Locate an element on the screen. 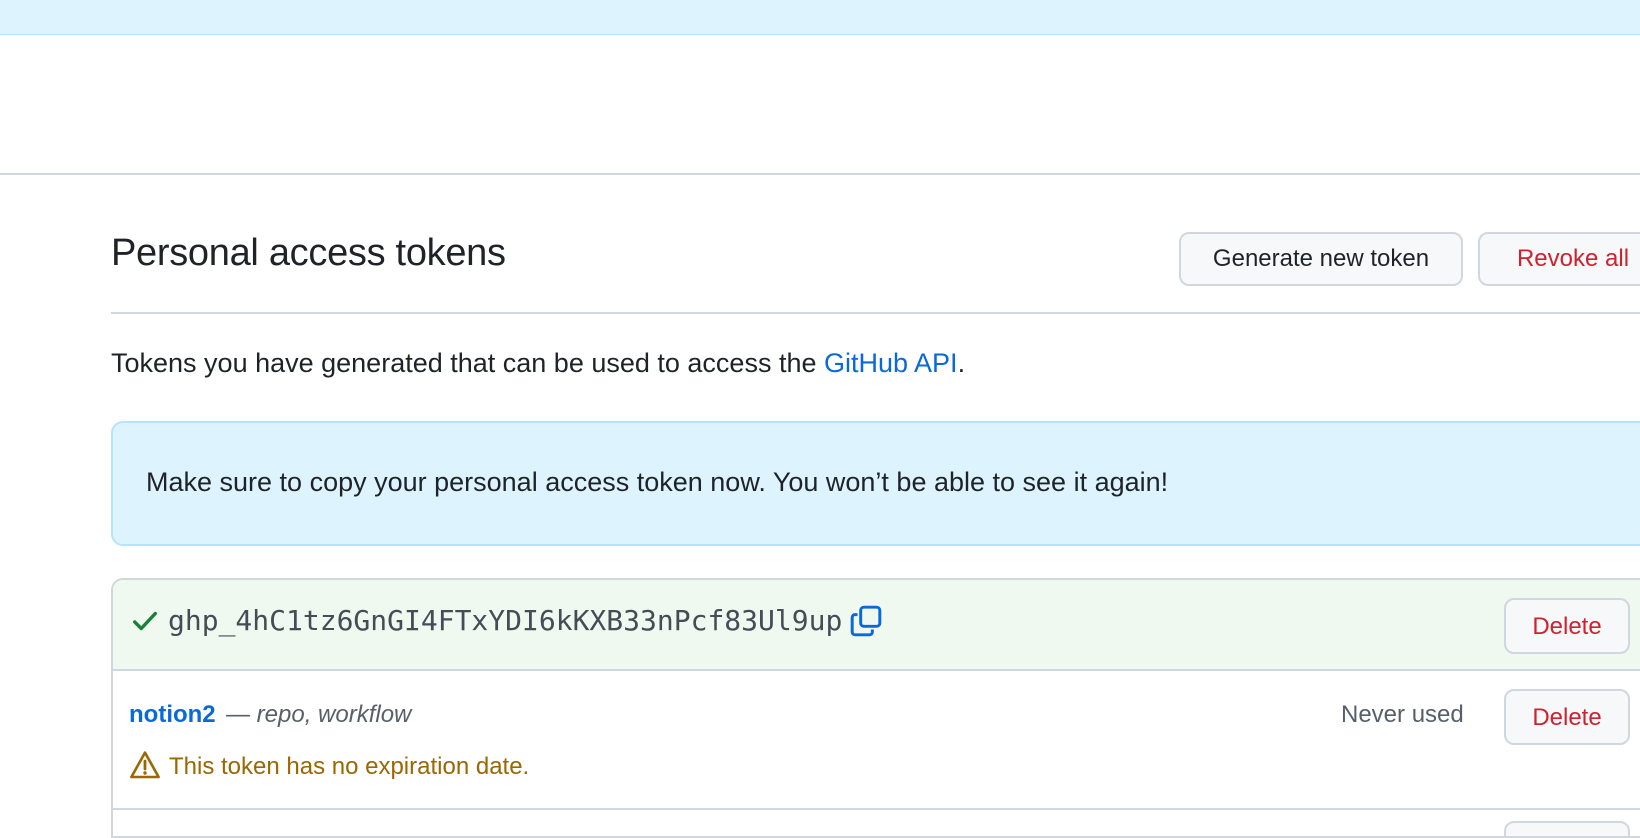 Image resolution: width=1640 pixels, height=838 pixels. page-title: Personal access tokens is located at coordinates (308, 253).